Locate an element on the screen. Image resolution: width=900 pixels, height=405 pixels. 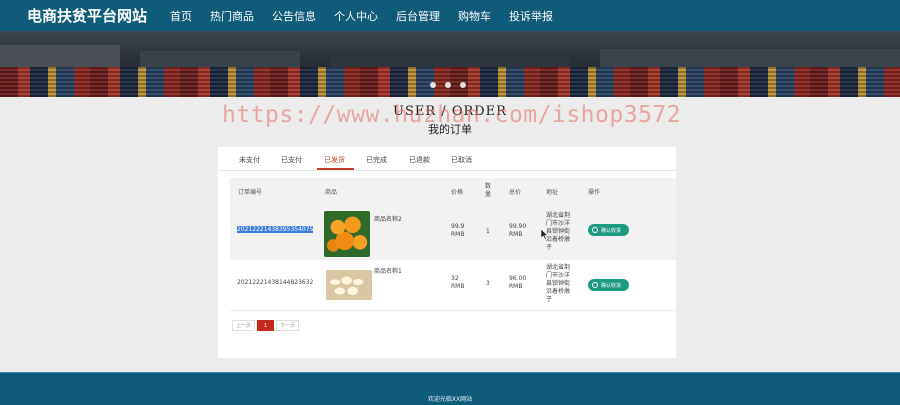
page-title-en: USER / ORDER is located at coordinates (450, 111).